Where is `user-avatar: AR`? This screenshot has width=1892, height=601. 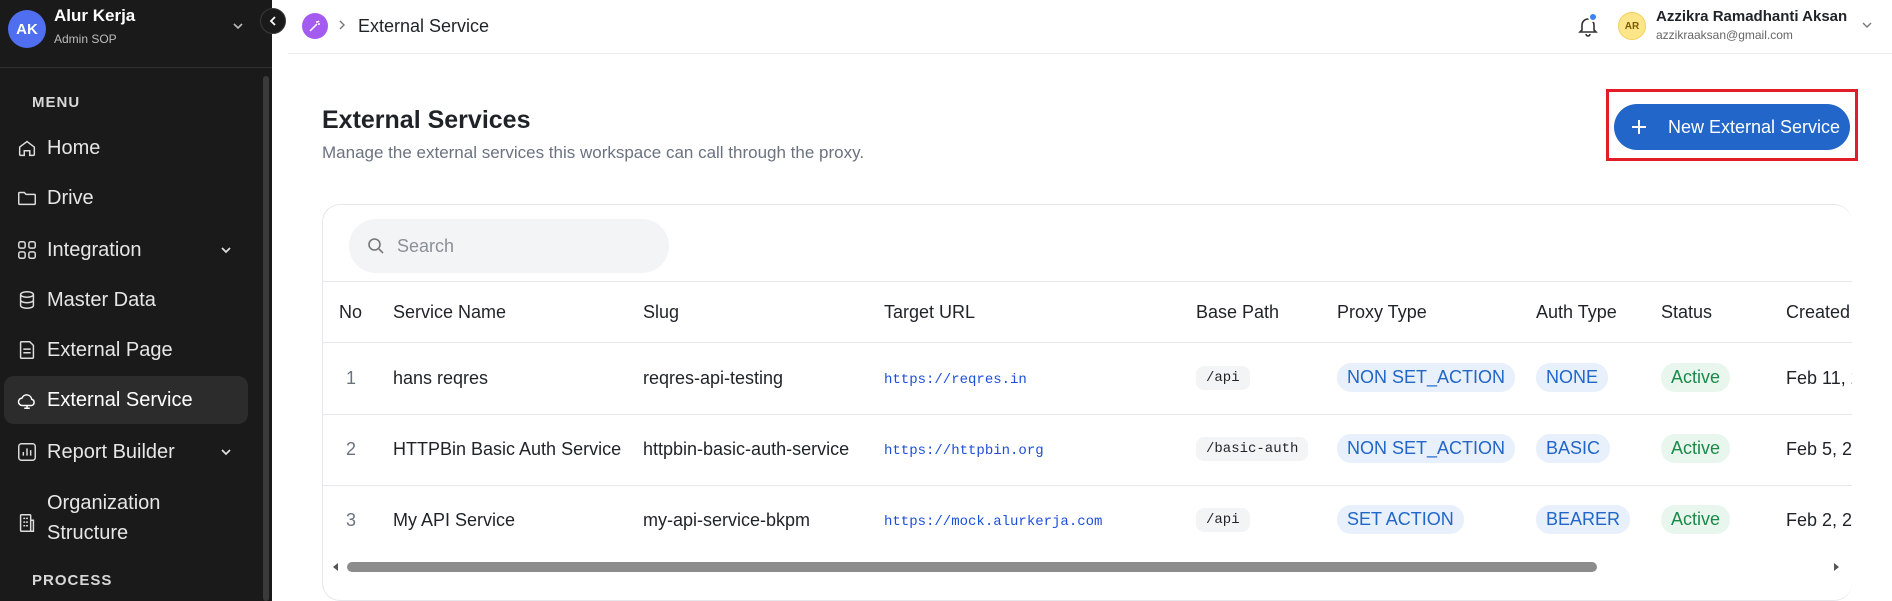
user-avatar: AR is located at coordinates (1632, 26).